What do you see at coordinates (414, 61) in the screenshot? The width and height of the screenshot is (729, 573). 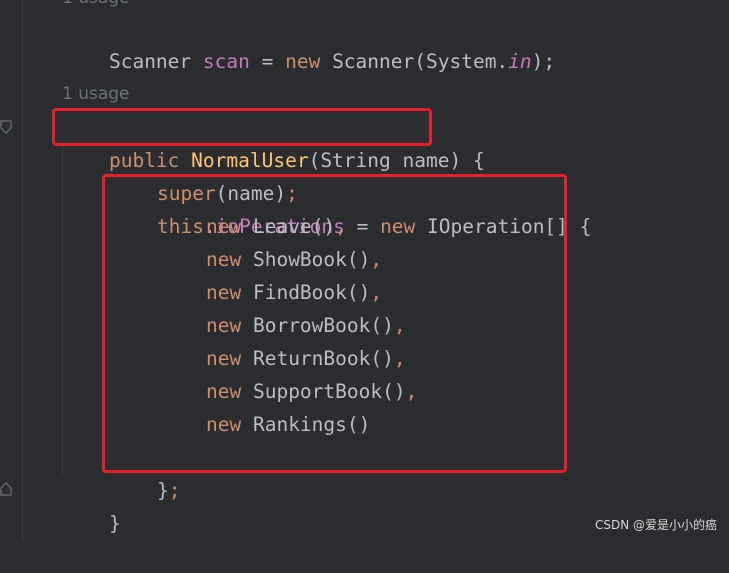 I see `token-call: Scanner(System.` at bounding box center [414, 61].